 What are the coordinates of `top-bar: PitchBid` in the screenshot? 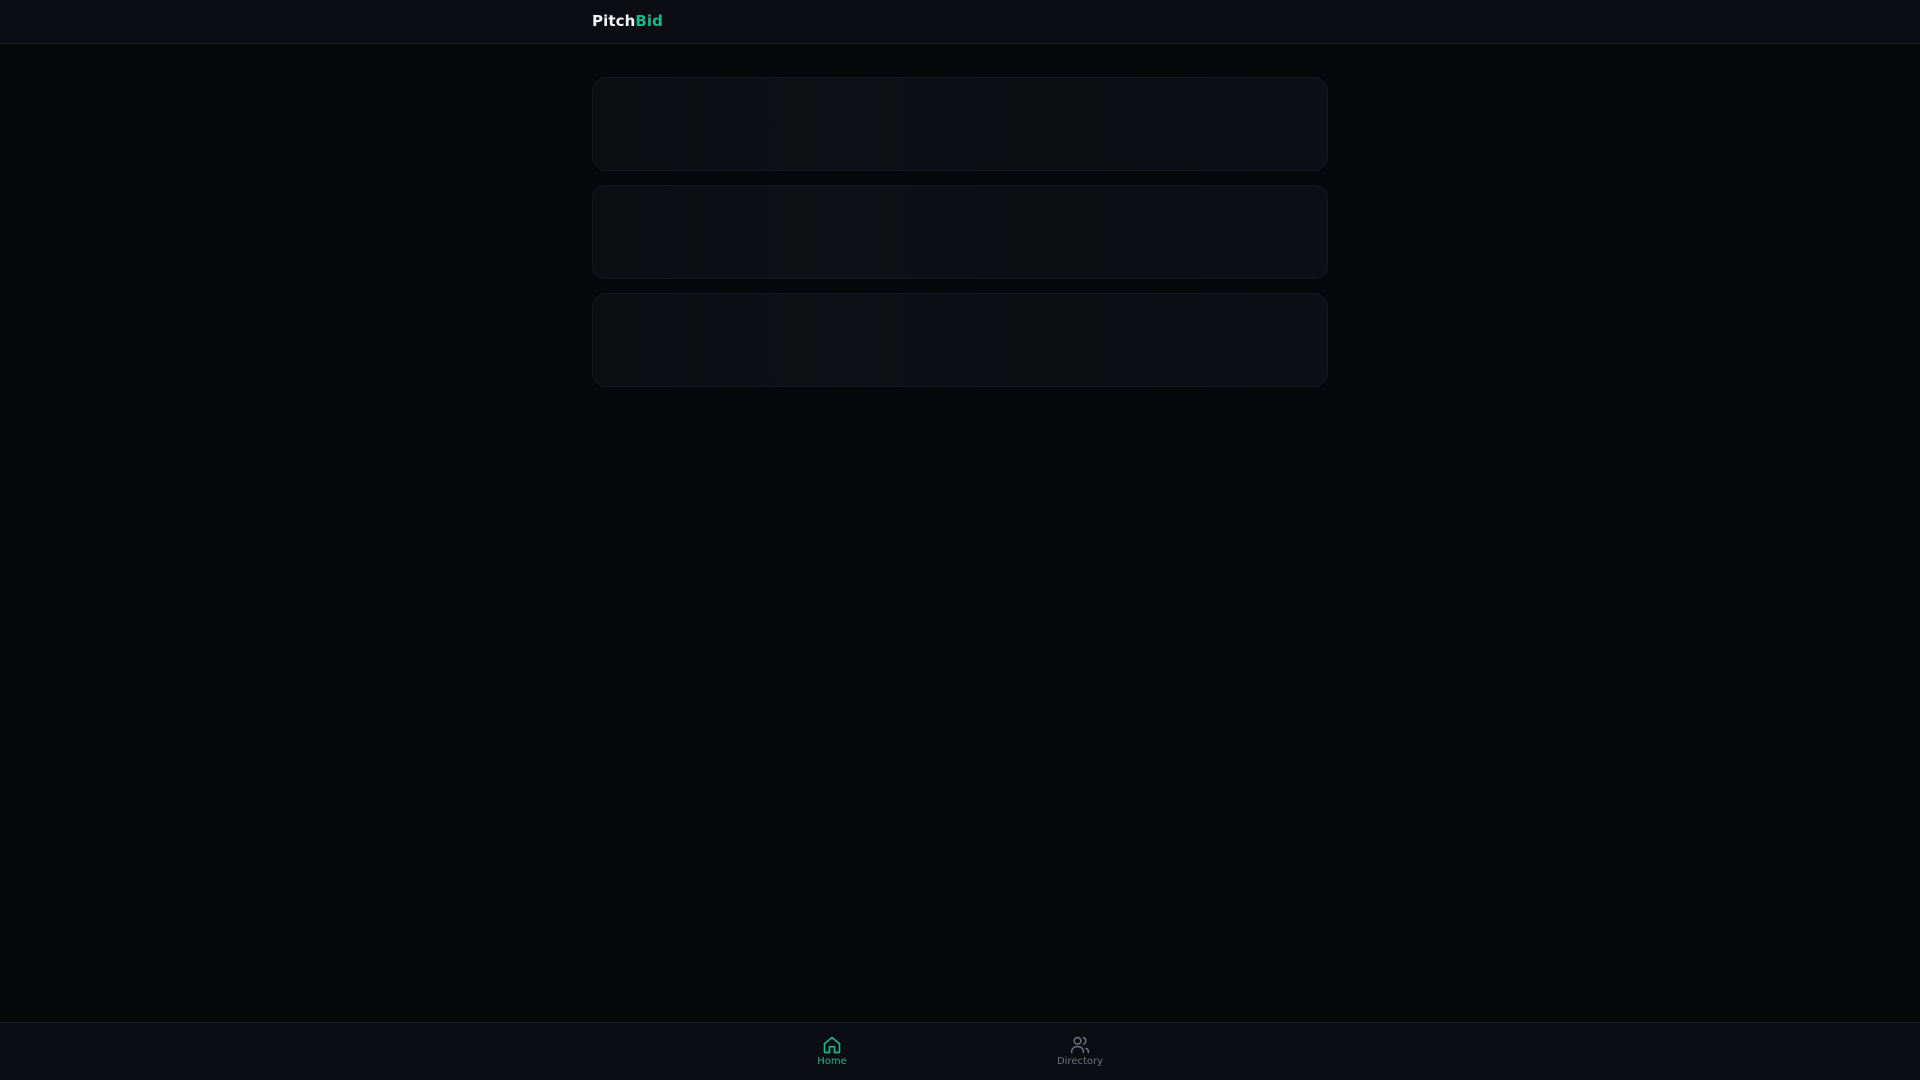 It's located at (960, 22).